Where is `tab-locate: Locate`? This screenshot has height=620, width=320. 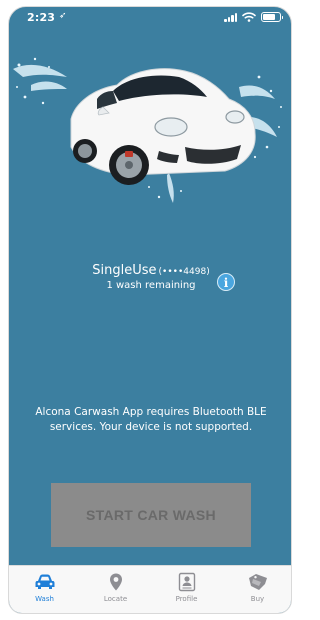 tab-locate: Locate is located at coordinates (115, 589).